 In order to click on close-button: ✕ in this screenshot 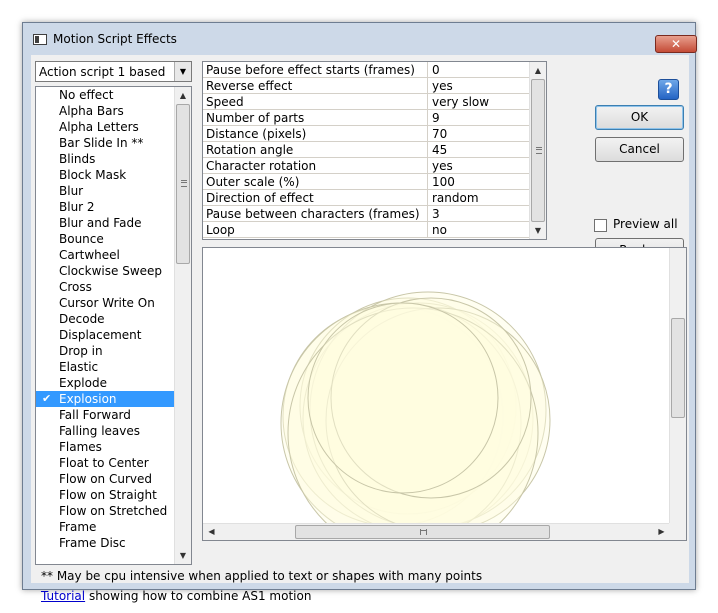, I will do `click(676, 44)`.